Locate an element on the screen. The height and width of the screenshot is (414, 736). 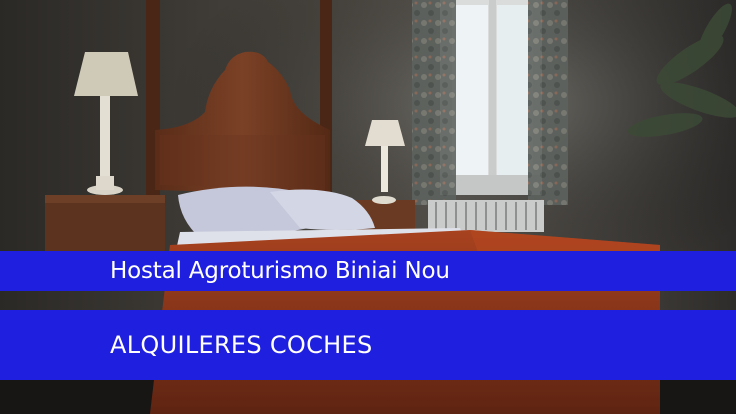
car-rental-text: ALQUILERES COCHES is located at coordinates (241, 345).